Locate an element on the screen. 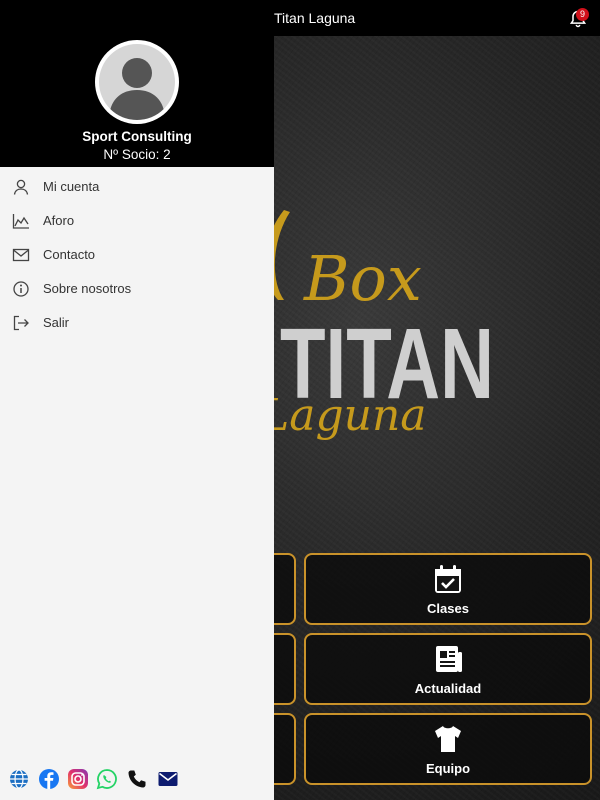  user-name: Sport Consulting is located at coordinates (137, 136).